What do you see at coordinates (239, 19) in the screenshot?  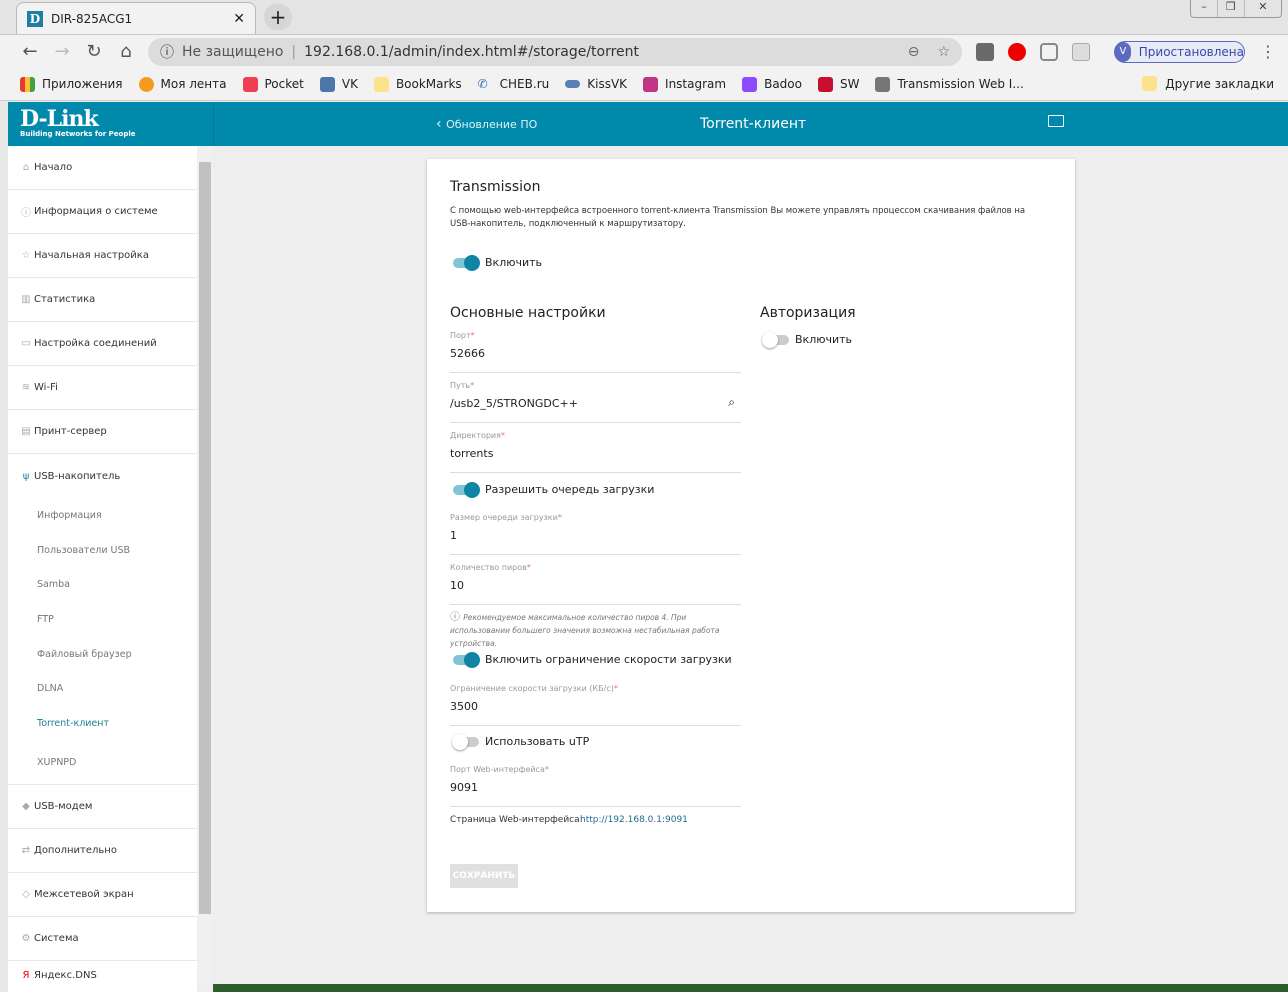 I see `close-tab-icon: ✕` at bounding box center [239, 19].